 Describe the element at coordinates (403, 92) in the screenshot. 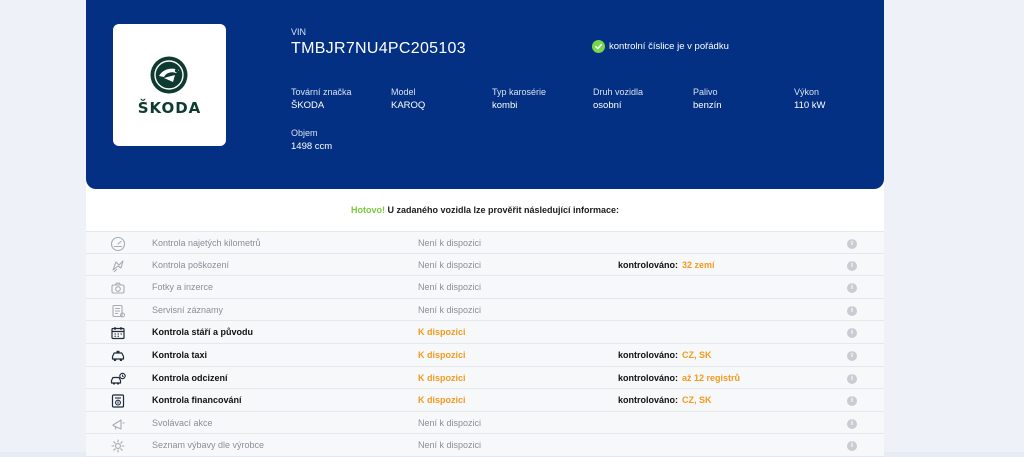

I see `spec-label: Model` at that location.